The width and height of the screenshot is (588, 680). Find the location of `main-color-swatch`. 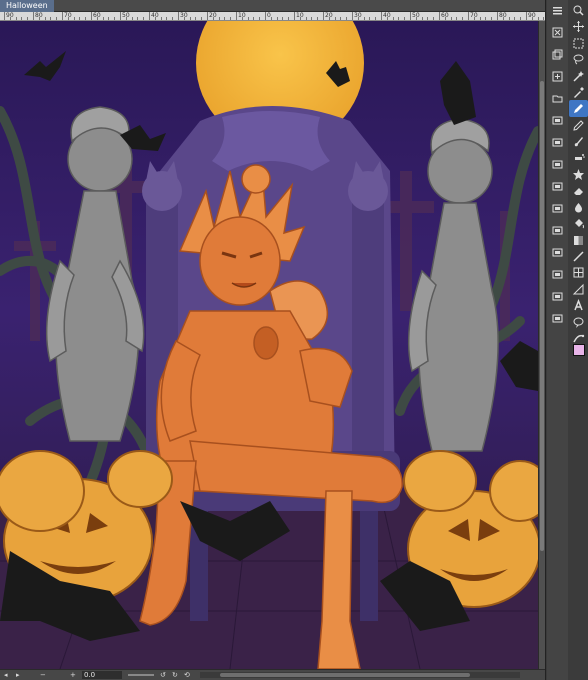

main-color-swatch is located at coordinates (579, 350).